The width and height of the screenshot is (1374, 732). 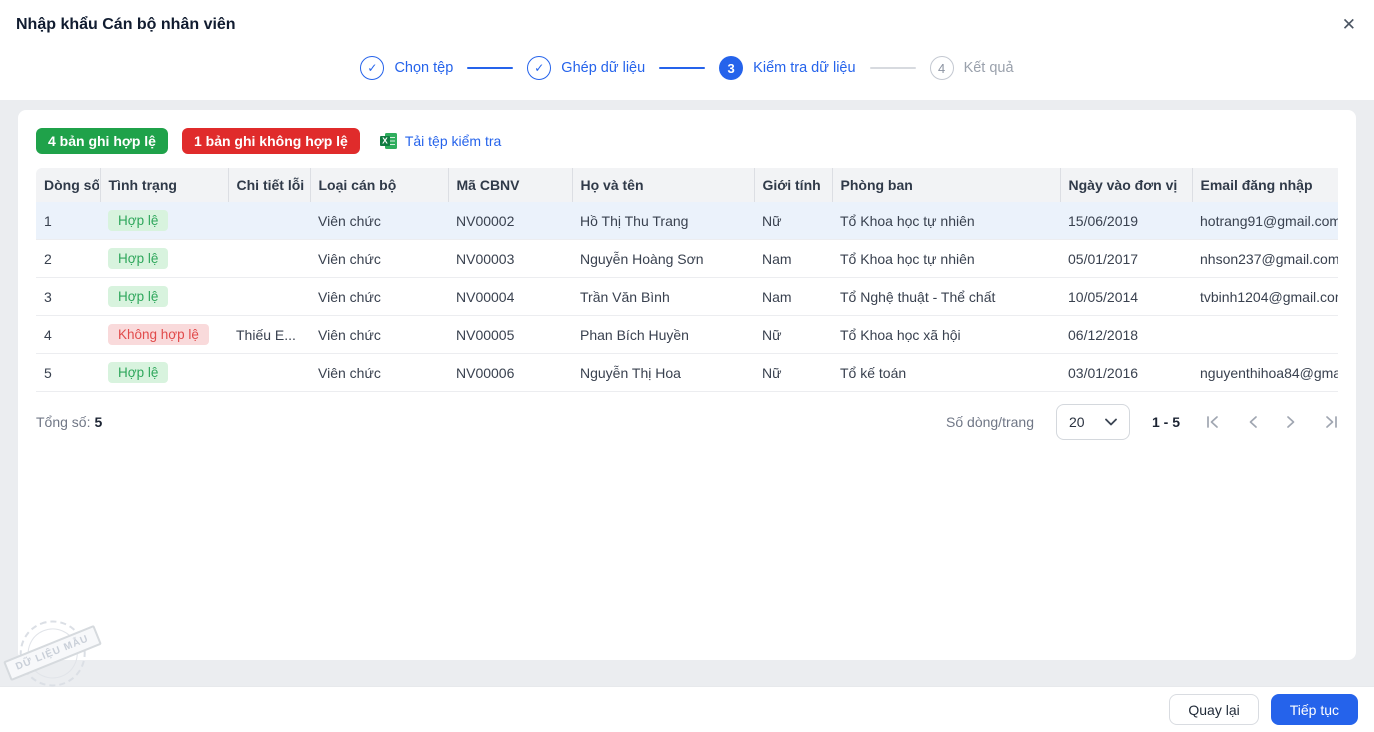 What do you see at coordinates (158, 334) in the screenshot?
I see `status-badge: Không hợp lệ` at bounding box center [158, 334].